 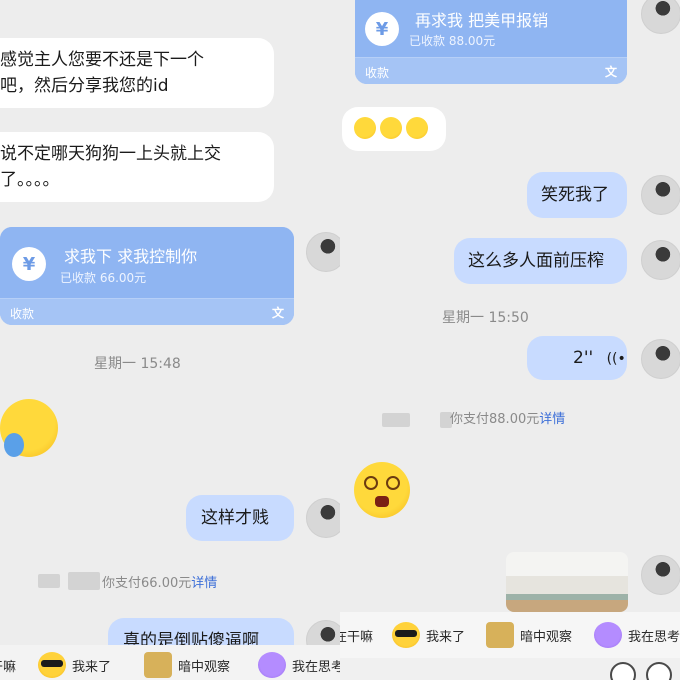 I want to click on transfer-status: 已收款 66.00元, so click(x=103, y=278).